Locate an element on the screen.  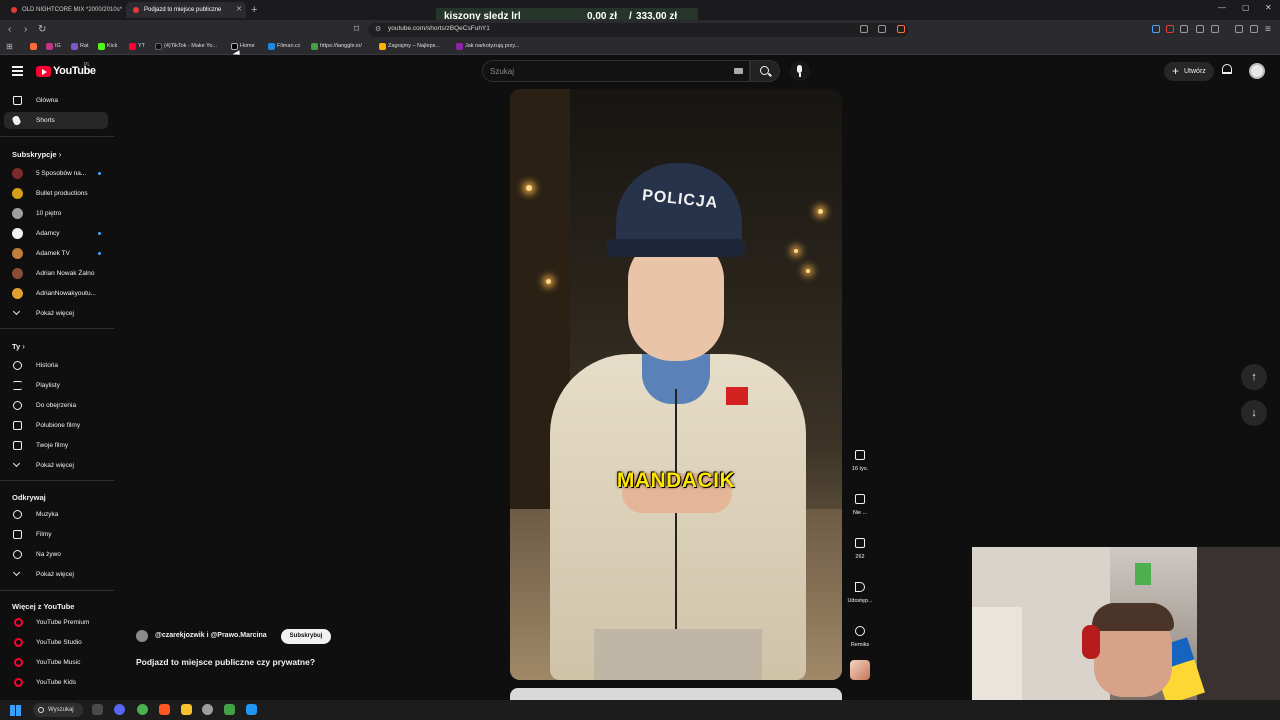
browser-tab-nightcore: OLD NIGHTCORE MIX *2000/2010s* is located at coordinates (64, 10).